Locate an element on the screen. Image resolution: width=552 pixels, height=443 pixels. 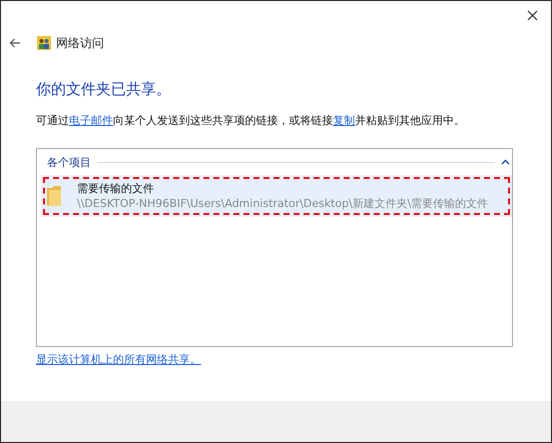
folder-icon is located at coordinates (54, 196).